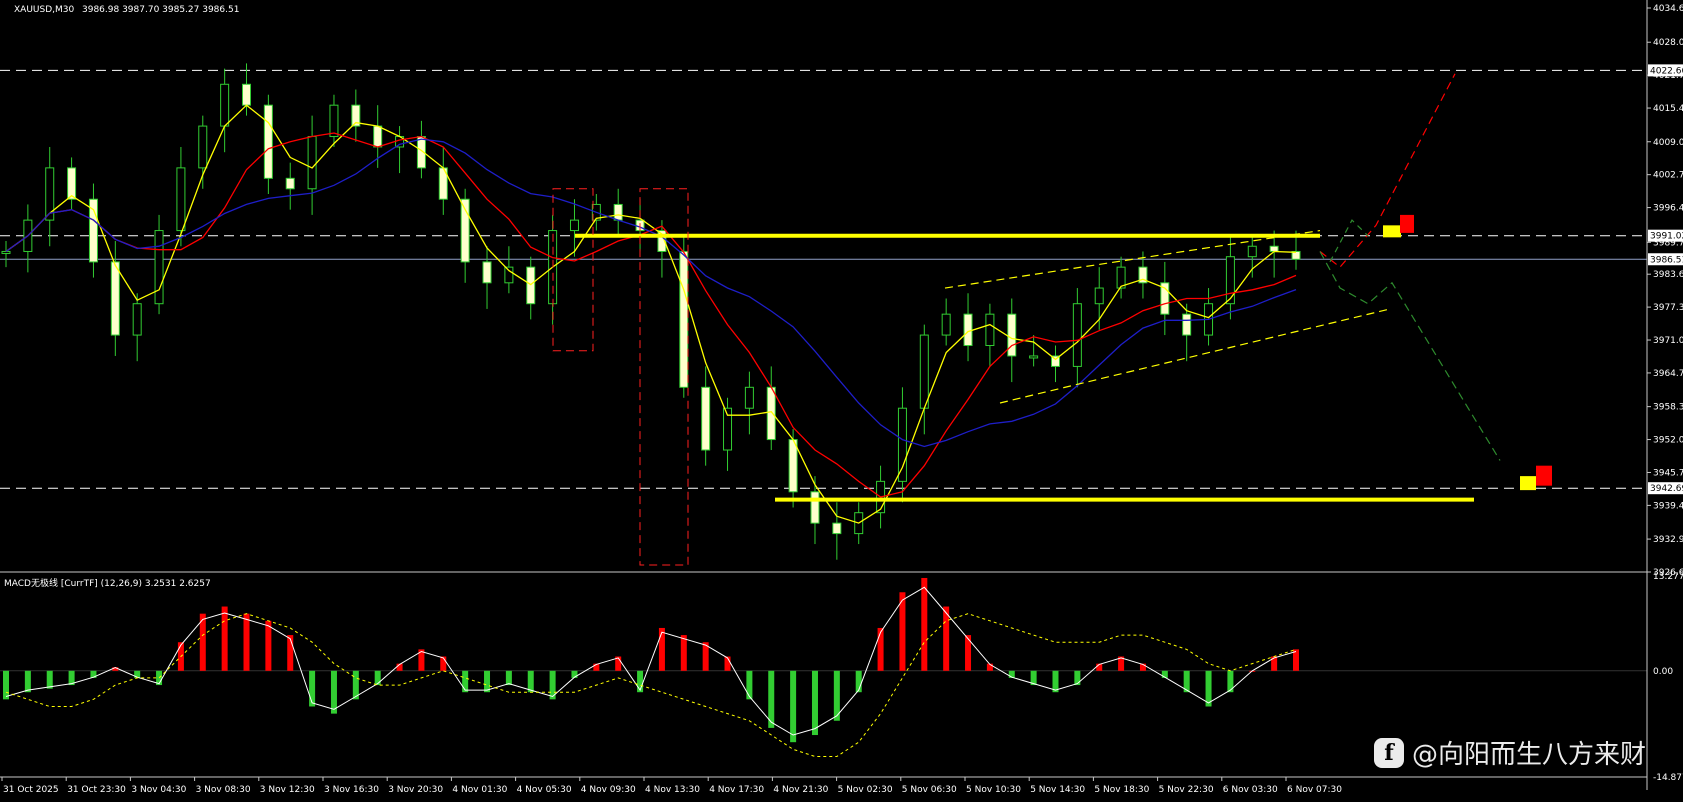 Image resolution: width=1683 pixels, height=802 pixels. Describe the element at coordinates (96, 790) in the screenshot. I see `time-tick-label: 31 Oct 23:30` at that location.